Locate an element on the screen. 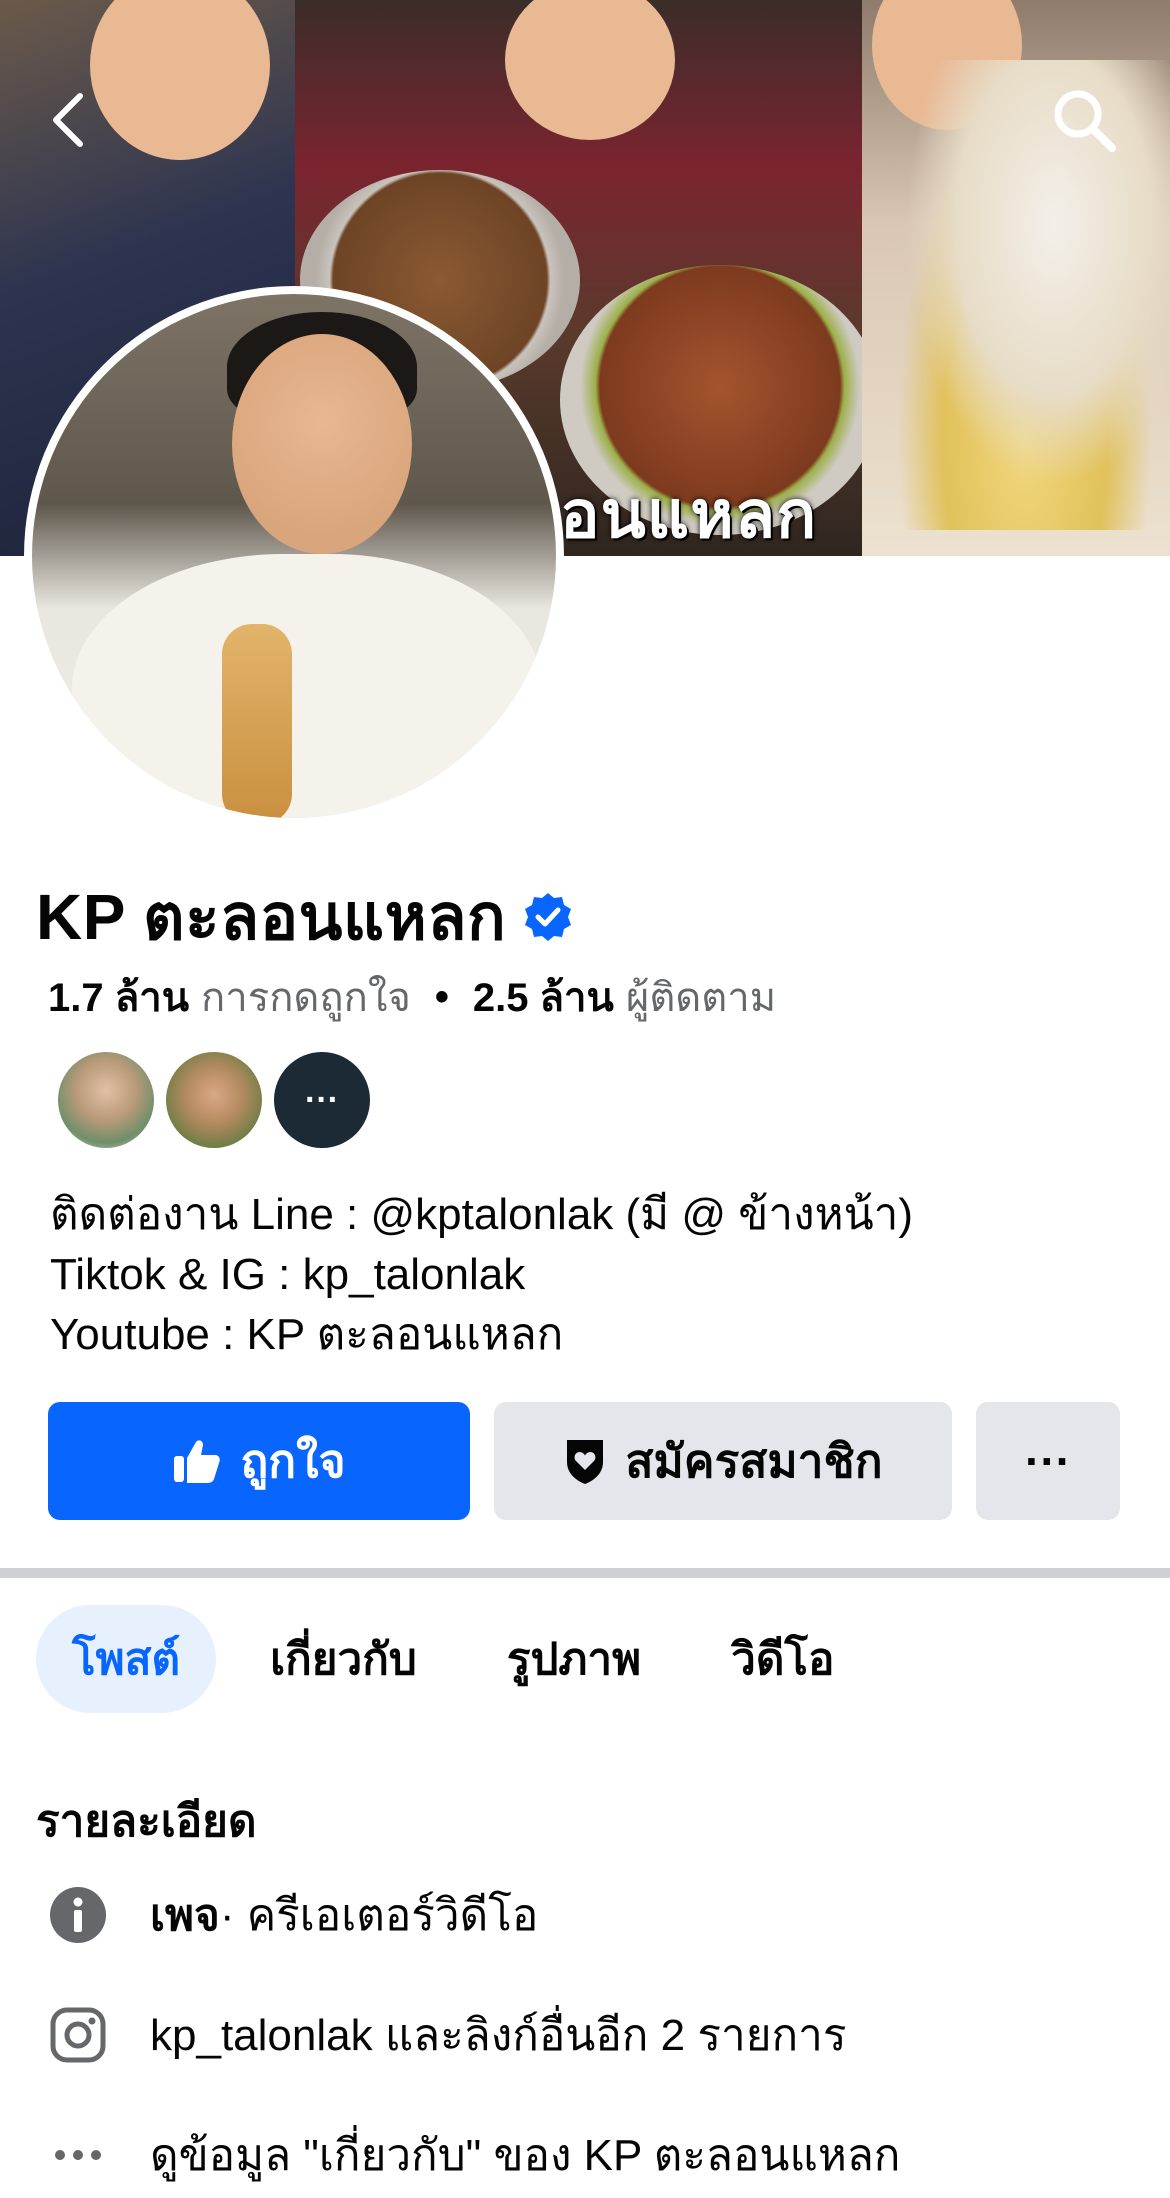 This screenshot has height=2198, width=1170. profile-picture is located at coordinates (294, 556).